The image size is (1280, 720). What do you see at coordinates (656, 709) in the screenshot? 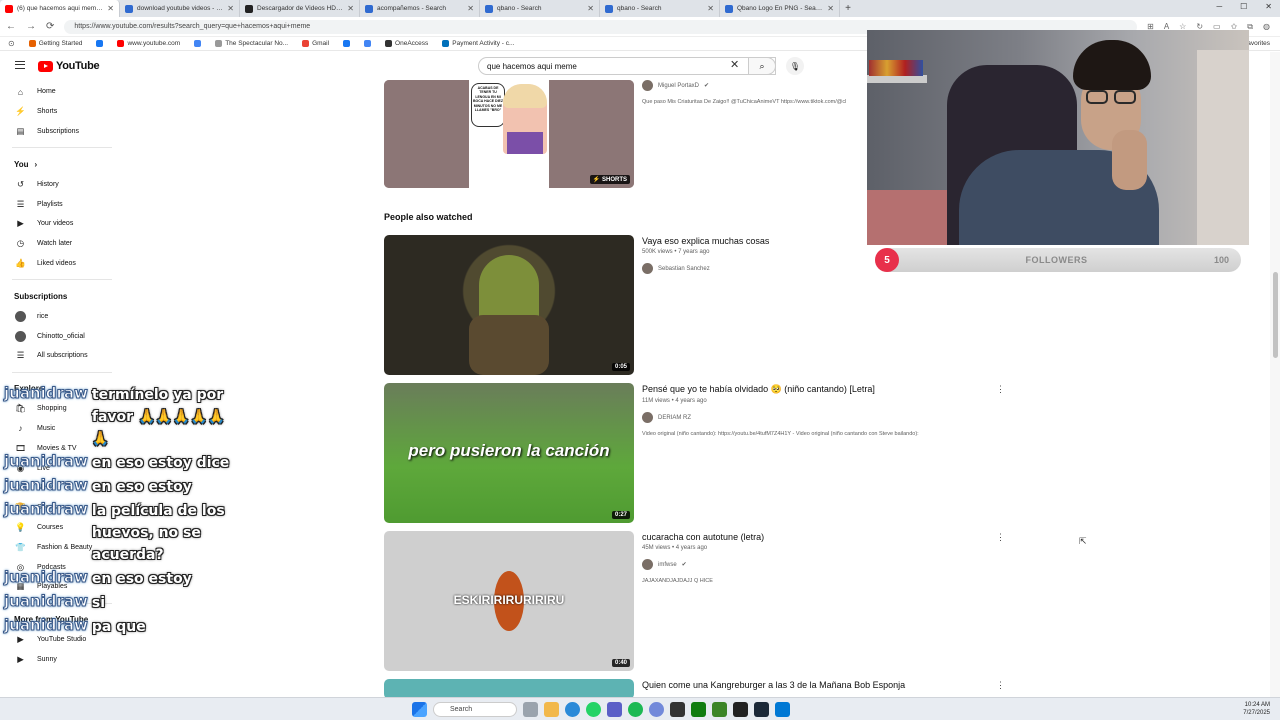
I see `discord-icon` at bounding box center [656, 709].